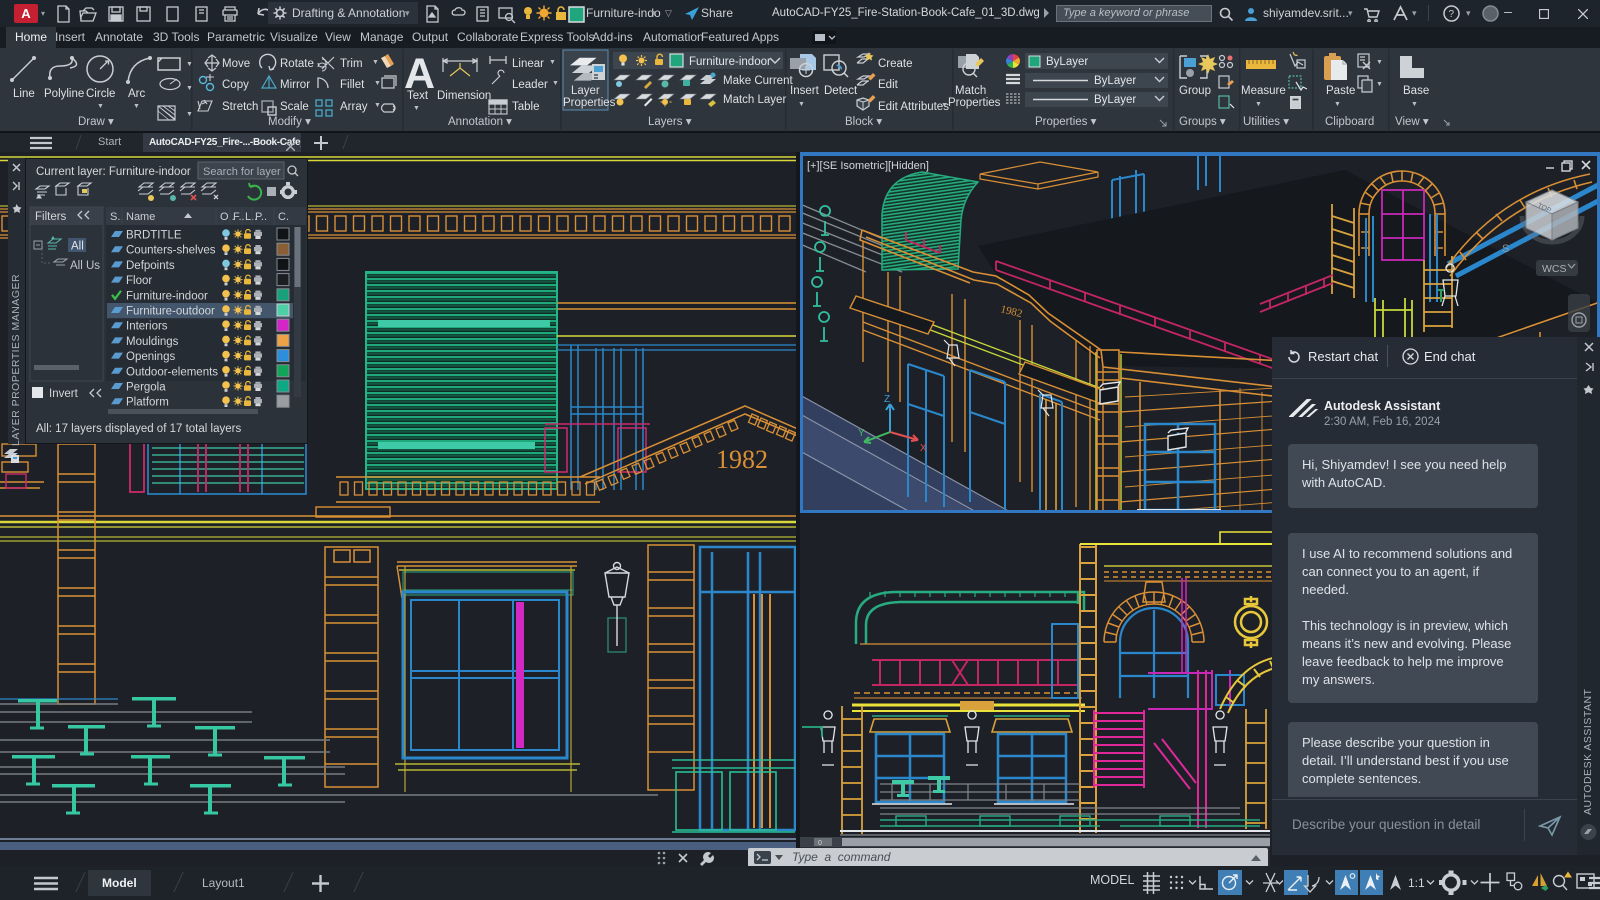  Describe the element at coordinates (261, 217) in the screenshot. I see `svg-text: P..` at that location.